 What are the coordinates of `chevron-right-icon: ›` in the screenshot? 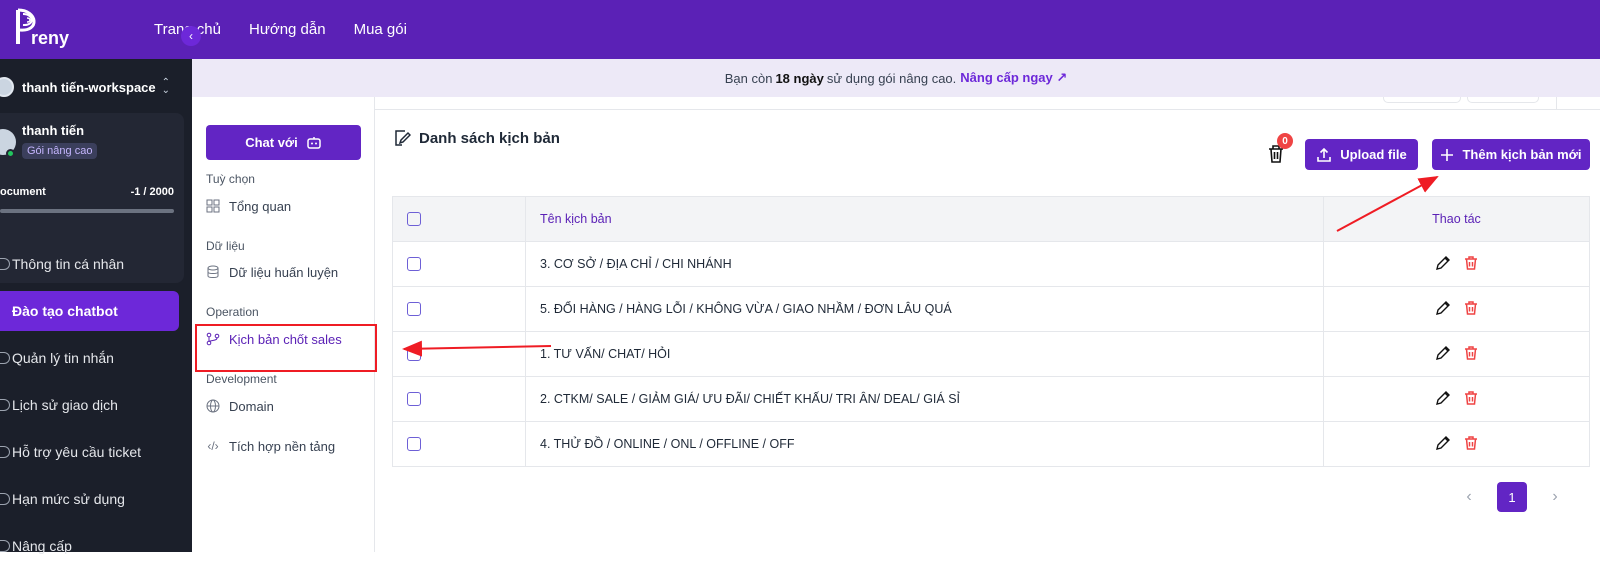 It's located at (1555, 497).